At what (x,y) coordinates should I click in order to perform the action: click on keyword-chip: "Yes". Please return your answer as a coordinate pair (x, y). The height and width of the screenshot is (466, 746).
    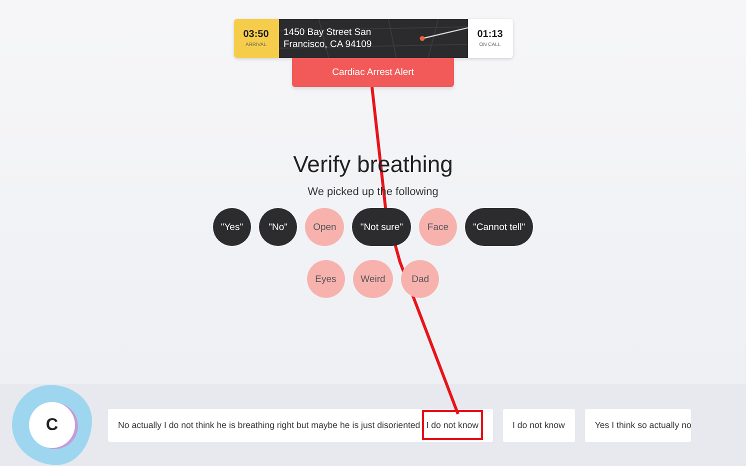
    Looking at the image, I should click on (232, 227).